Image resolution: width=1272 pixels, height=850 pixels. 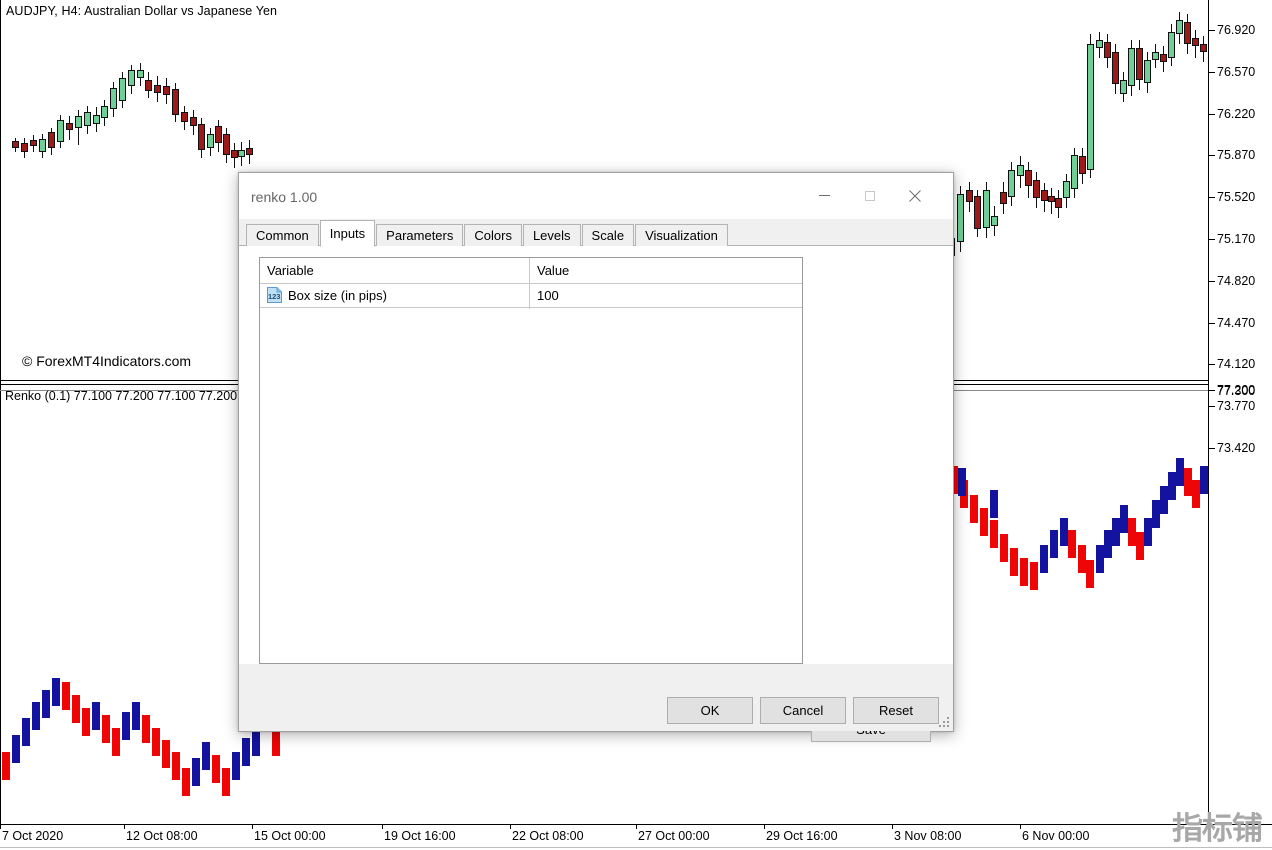 What do you see at coordinates (1236, 197) in the screenshot?
I see `price-label: 75.520` at bounding box center [1236, 197].